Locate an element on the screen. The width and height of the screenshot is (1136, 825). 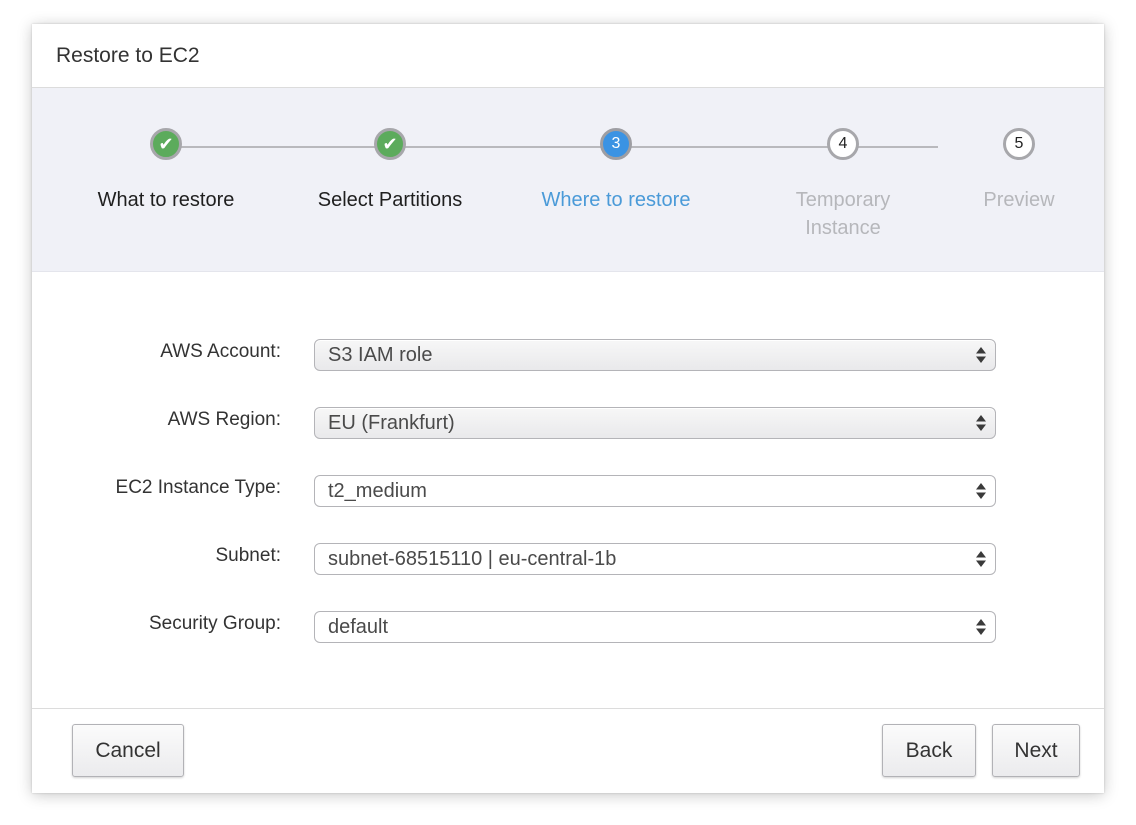
aws-account-select: S3 IAM role is located at coordinates (655, 355).